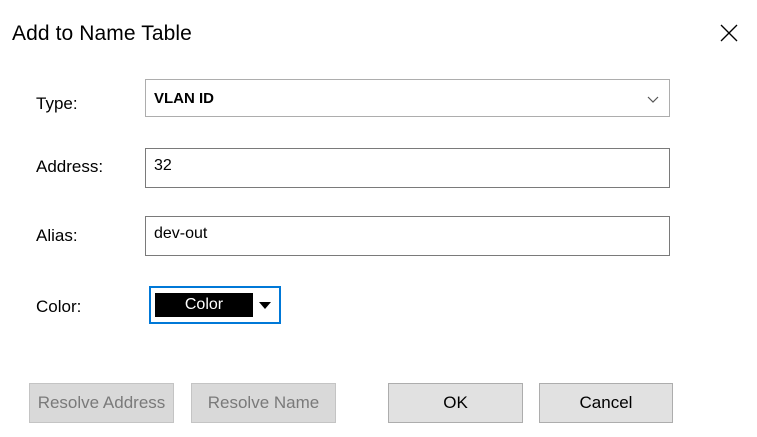 The height and width of the screenshot is (437, 757). I want to click on resolve-address-button: Resolve Address, so click(101, 403).